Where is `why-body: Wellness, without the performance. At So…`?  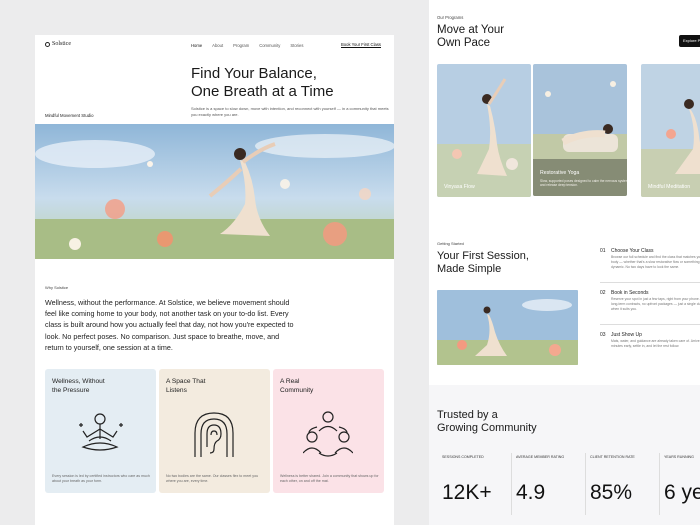 why-body: Wellness, without the performance. At So… is located at coordinates (169, 325).